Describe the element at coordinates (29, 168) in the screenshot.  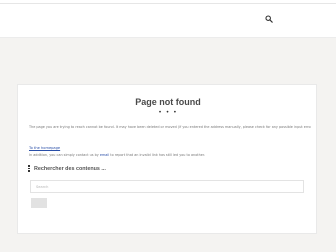
I see `heading-dots-icon` at that location.